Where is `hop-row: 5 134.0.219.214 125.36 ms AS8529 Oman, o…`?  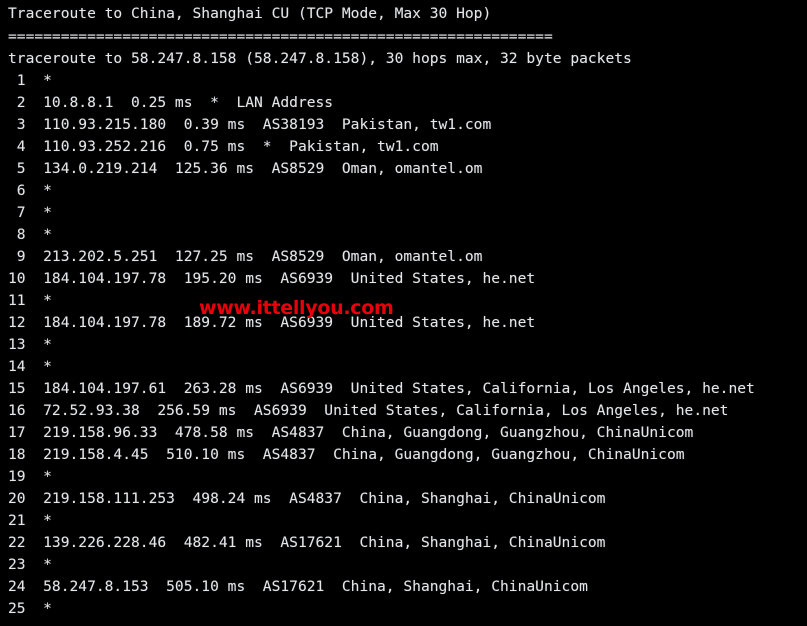
hop-row: 5 134.0.219.214 125.36 ms AS8529 Oman, o… is located at coordinates (245, 168).